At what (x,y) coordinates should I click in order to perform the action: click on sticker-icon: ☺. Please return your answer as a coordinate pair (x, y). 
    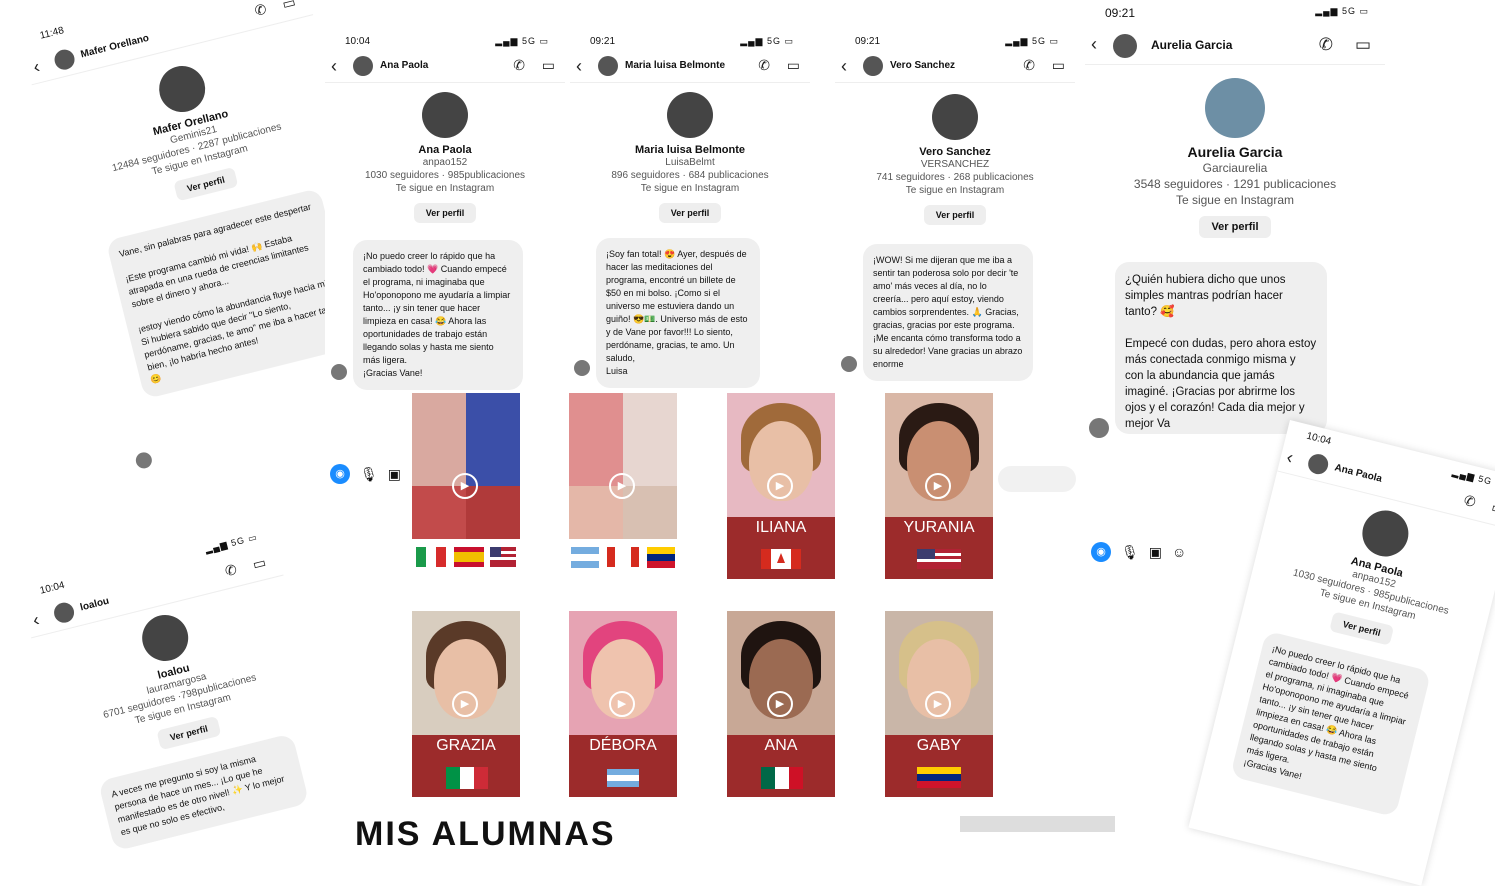
    Looking at the image, I should click on (1179, 552).